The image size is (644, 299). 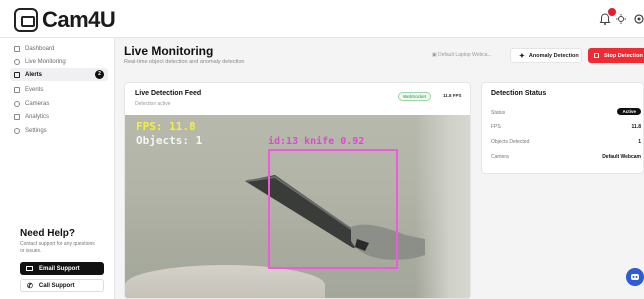 What do you see at coordinates (34, 74) in the screenshot?
I see `sidebar-item-label: Alerts` at bounding box center [34, 74].